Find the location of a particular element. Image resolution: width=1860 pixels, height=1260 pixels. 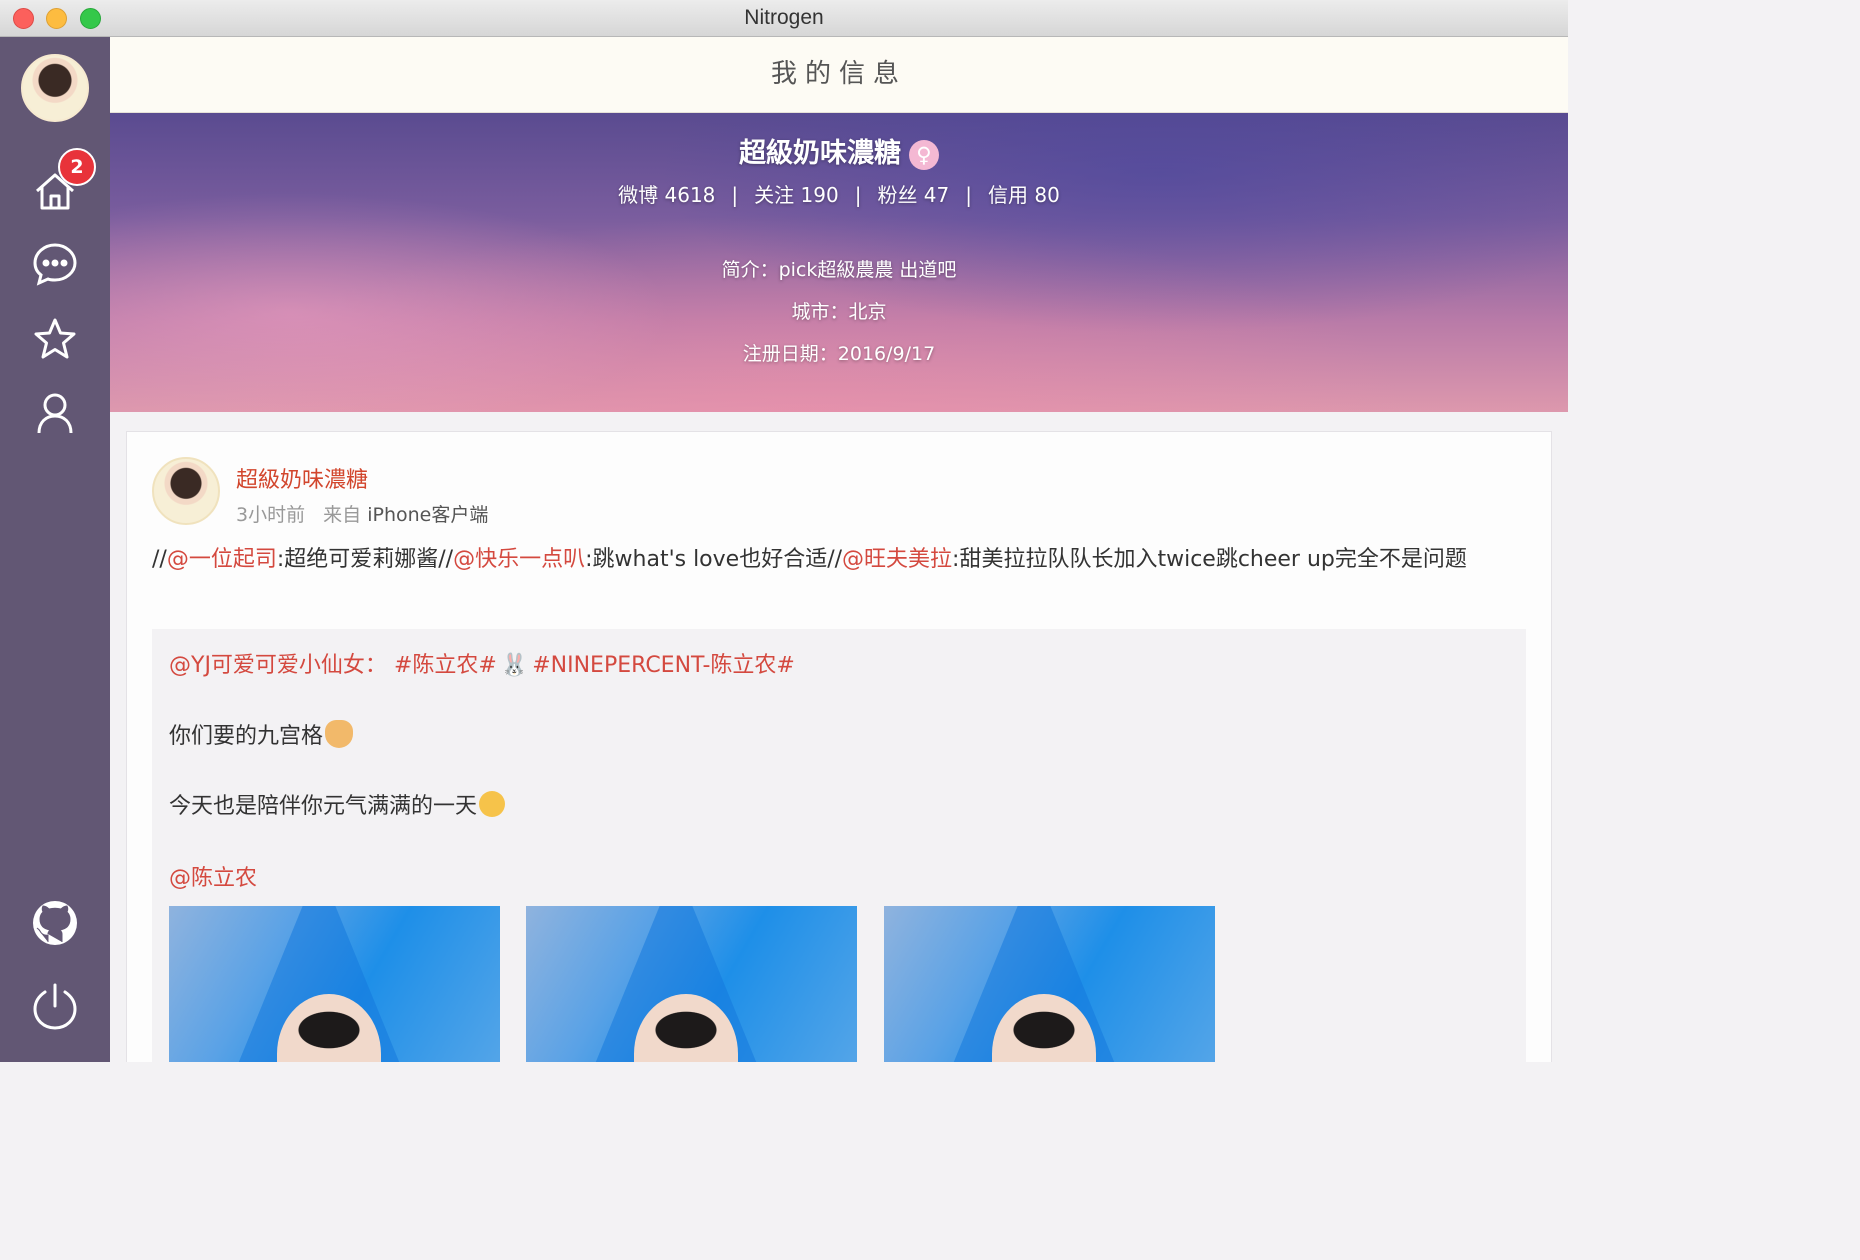

repost-line: 你们要的九宫格 is located at coordinates (261, 734).